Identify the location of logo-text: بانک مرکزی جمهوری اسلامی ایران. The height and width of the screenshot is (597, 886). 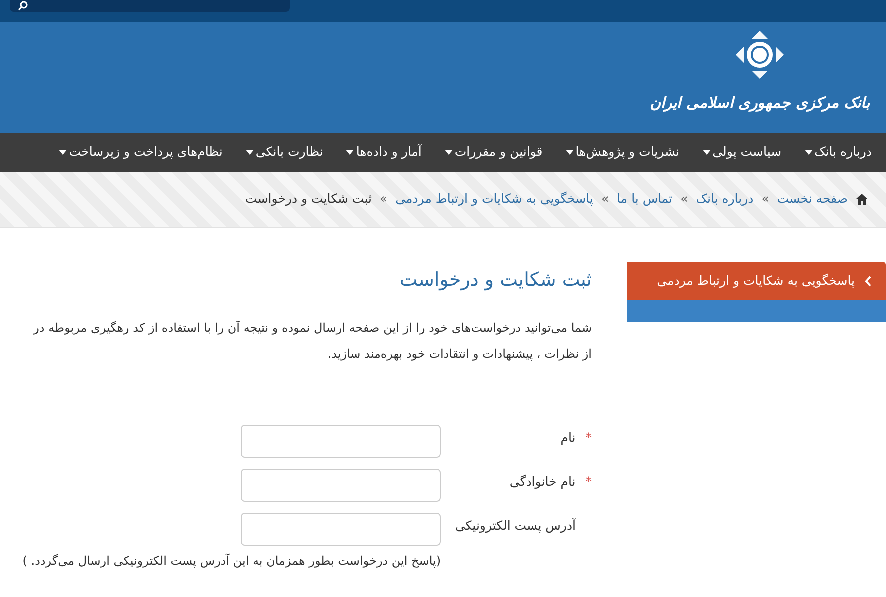
(760, 103).